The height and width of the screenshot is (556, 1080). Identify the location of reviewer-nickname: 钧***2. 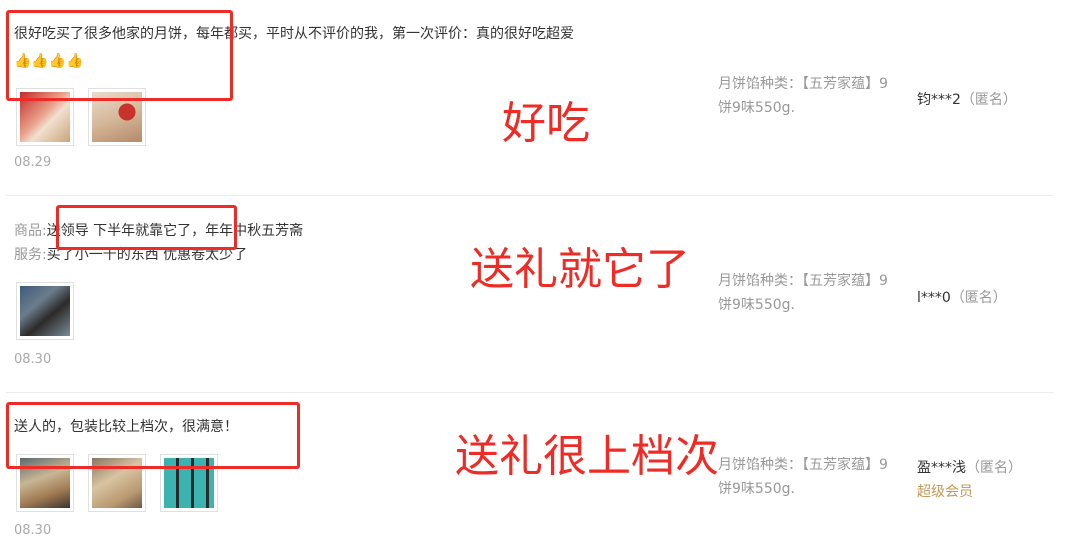
(939, 100).